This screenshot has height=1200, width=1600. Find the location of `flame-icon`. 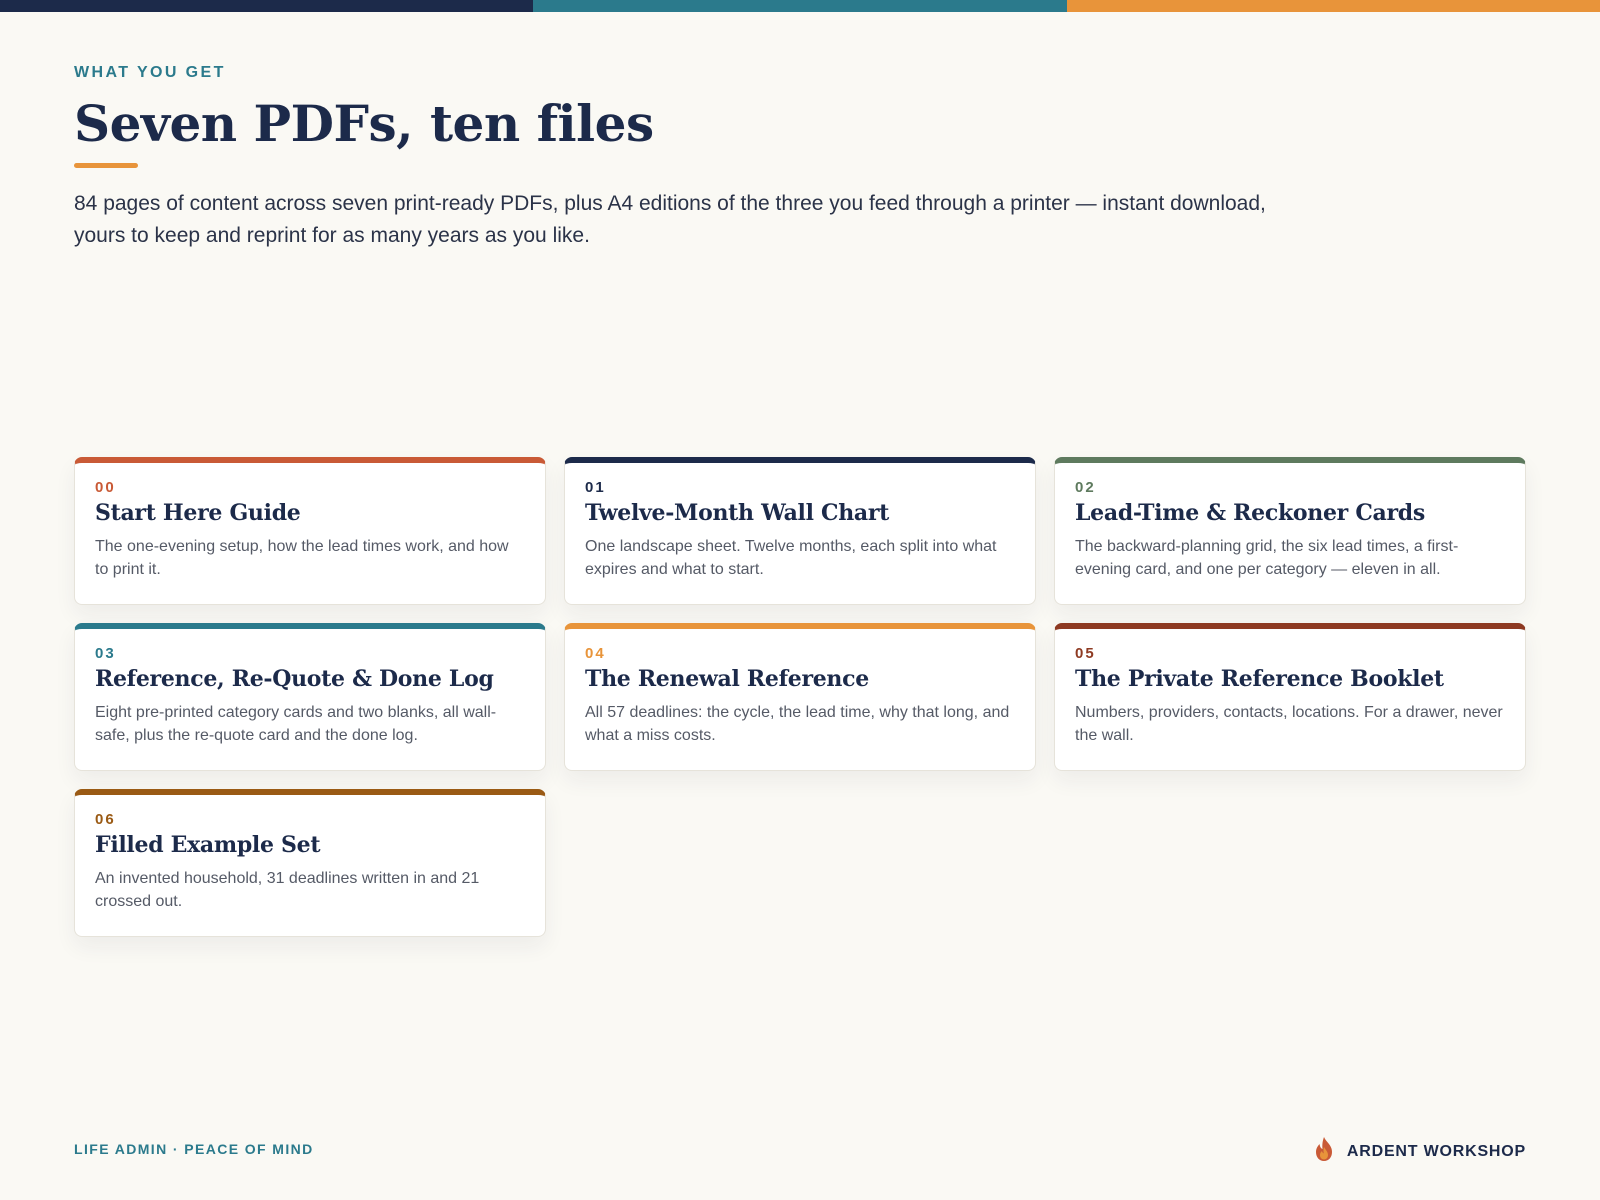

flame-icon is located at coordinates (1324, 1151).